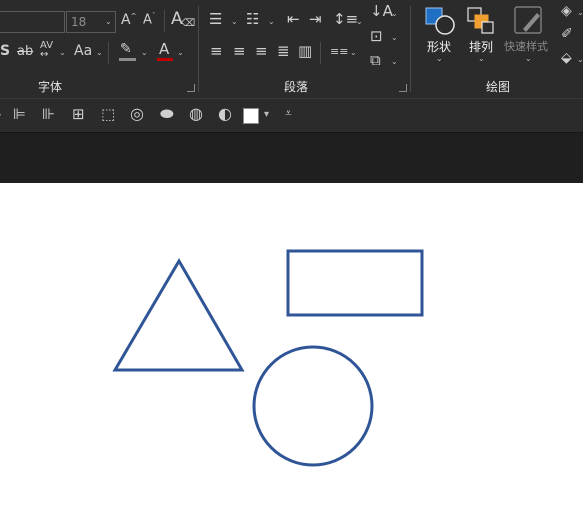 The image size is (583, 512). I want to click on paragraph-group-label: 段落, so click(296, 87).